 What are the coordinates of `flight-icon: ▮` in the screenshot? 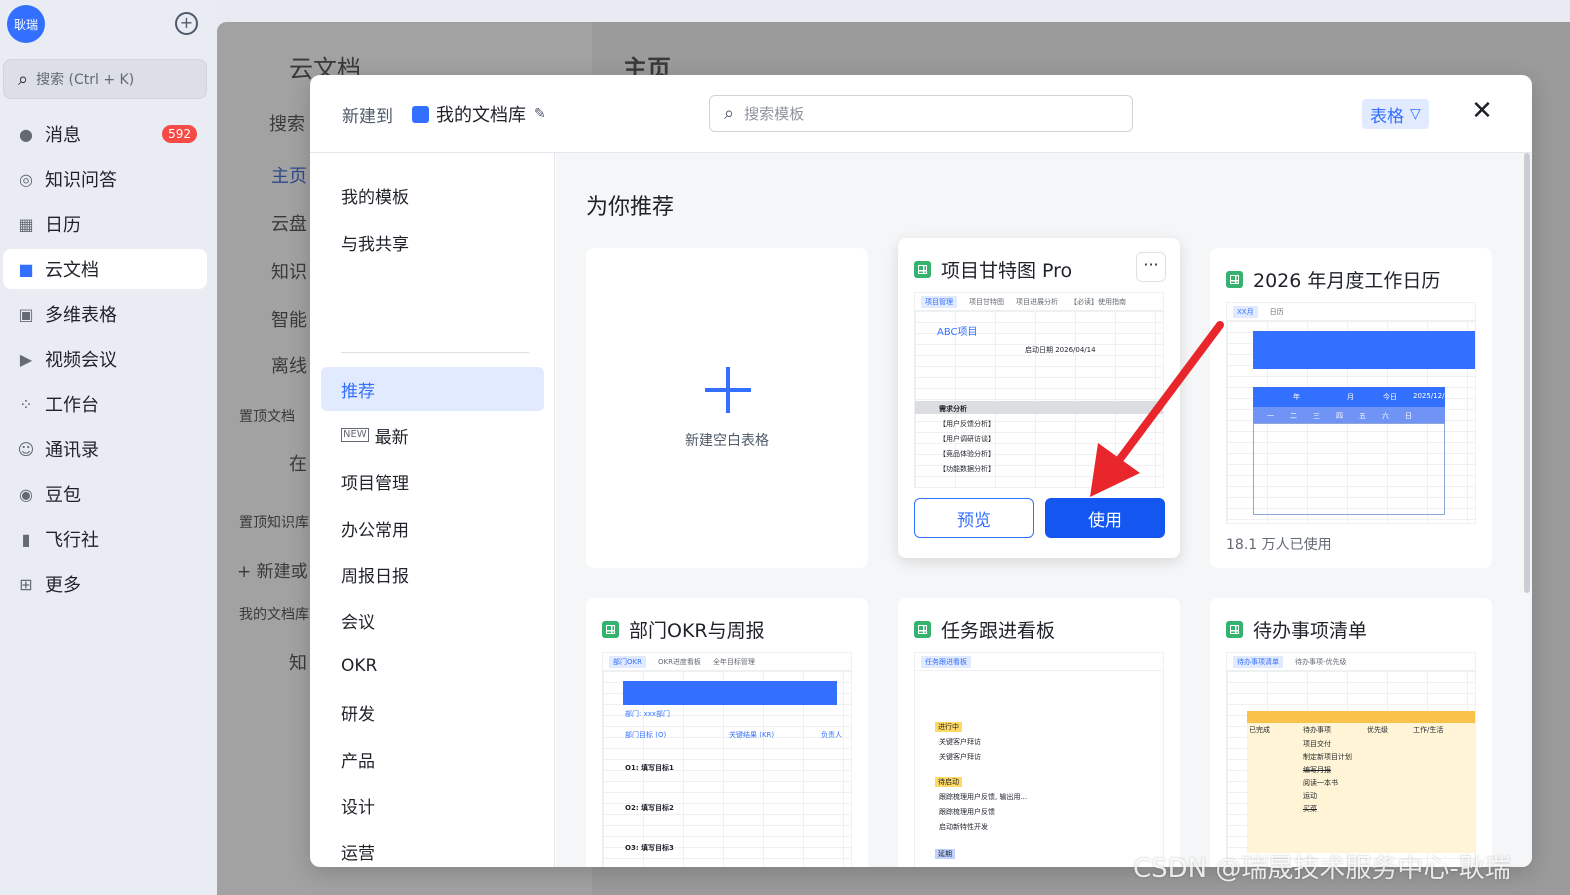 It's located at (26, 539).